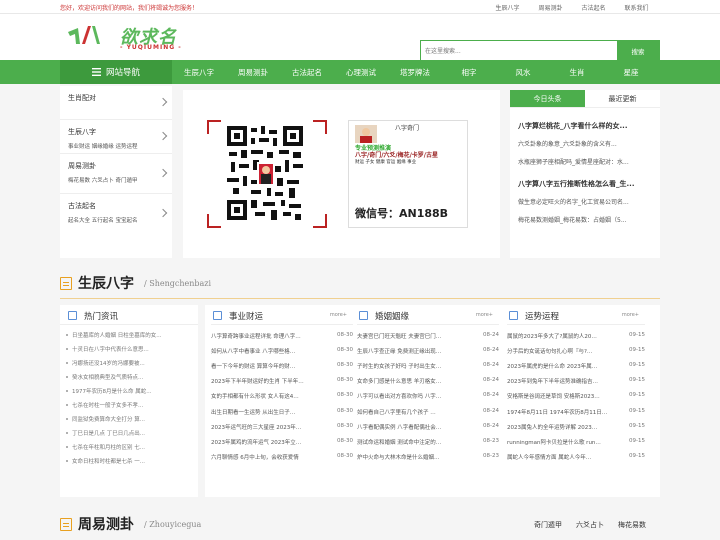  I want to click on table-row: 安格斯是谷阔还是草饲 安格斯2023… 09-15, so click(576, 396).